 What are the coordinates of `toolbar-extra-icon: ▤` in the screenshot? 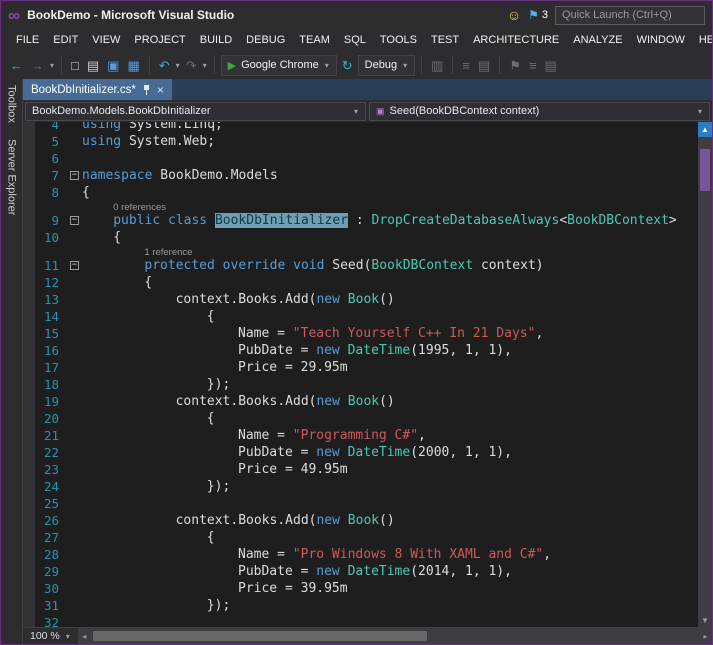 It's located at (551, 65).